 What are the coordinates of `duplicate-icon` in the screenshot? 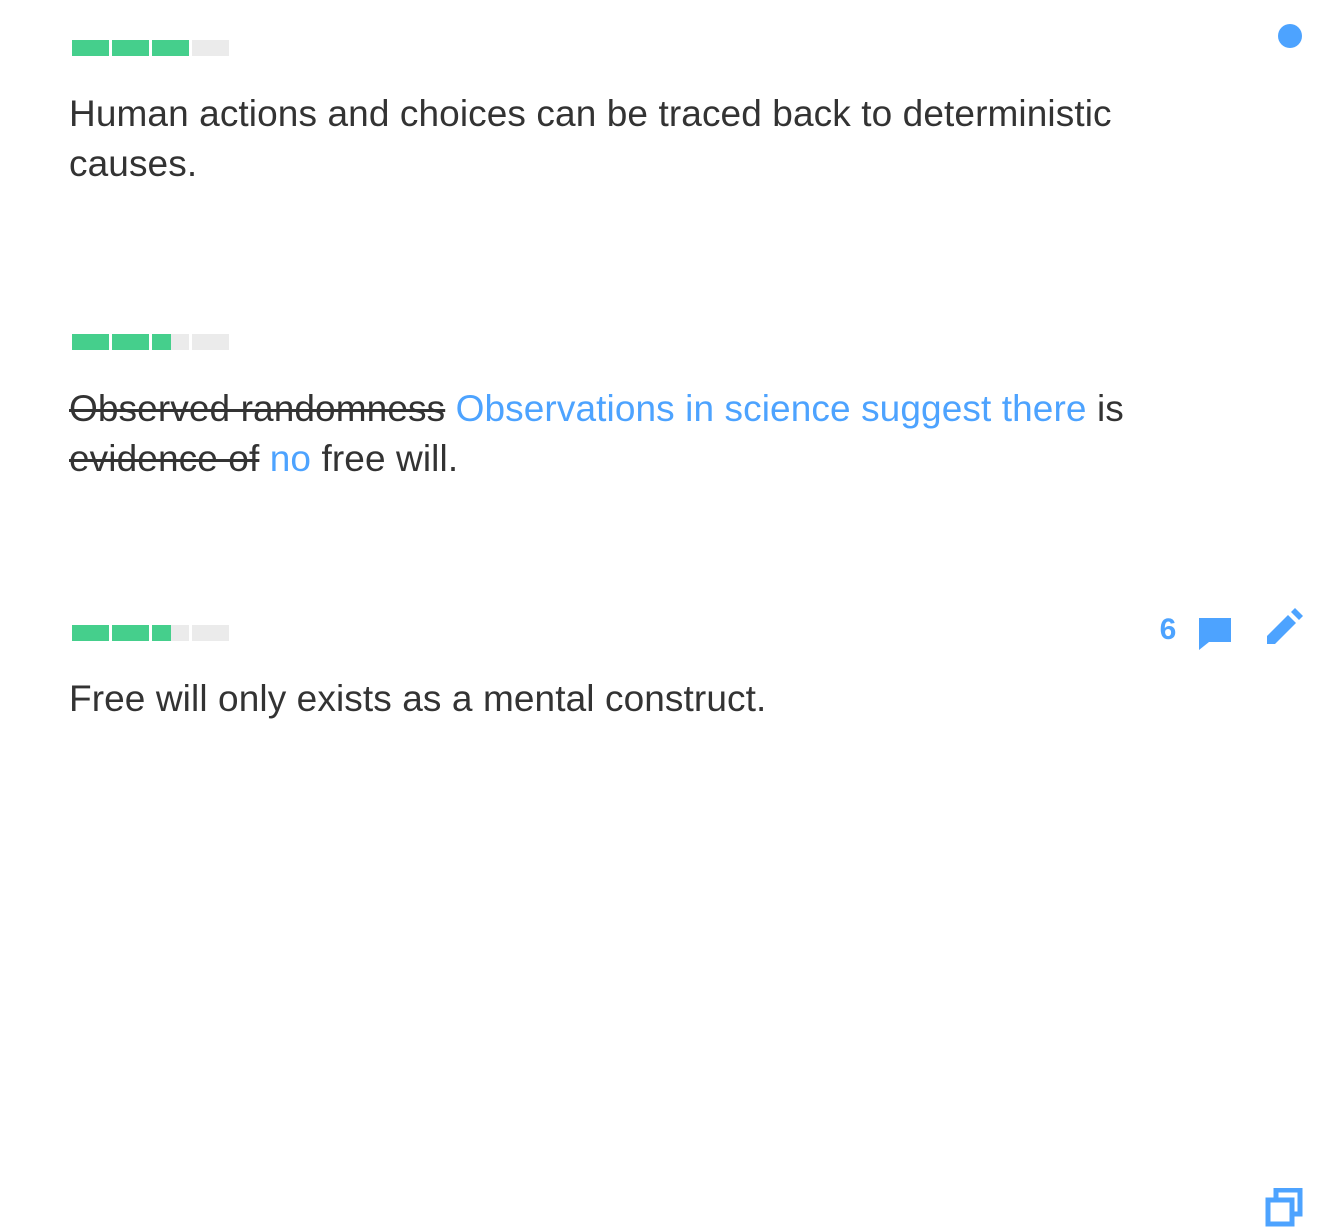 It's located at (1284, 1208).